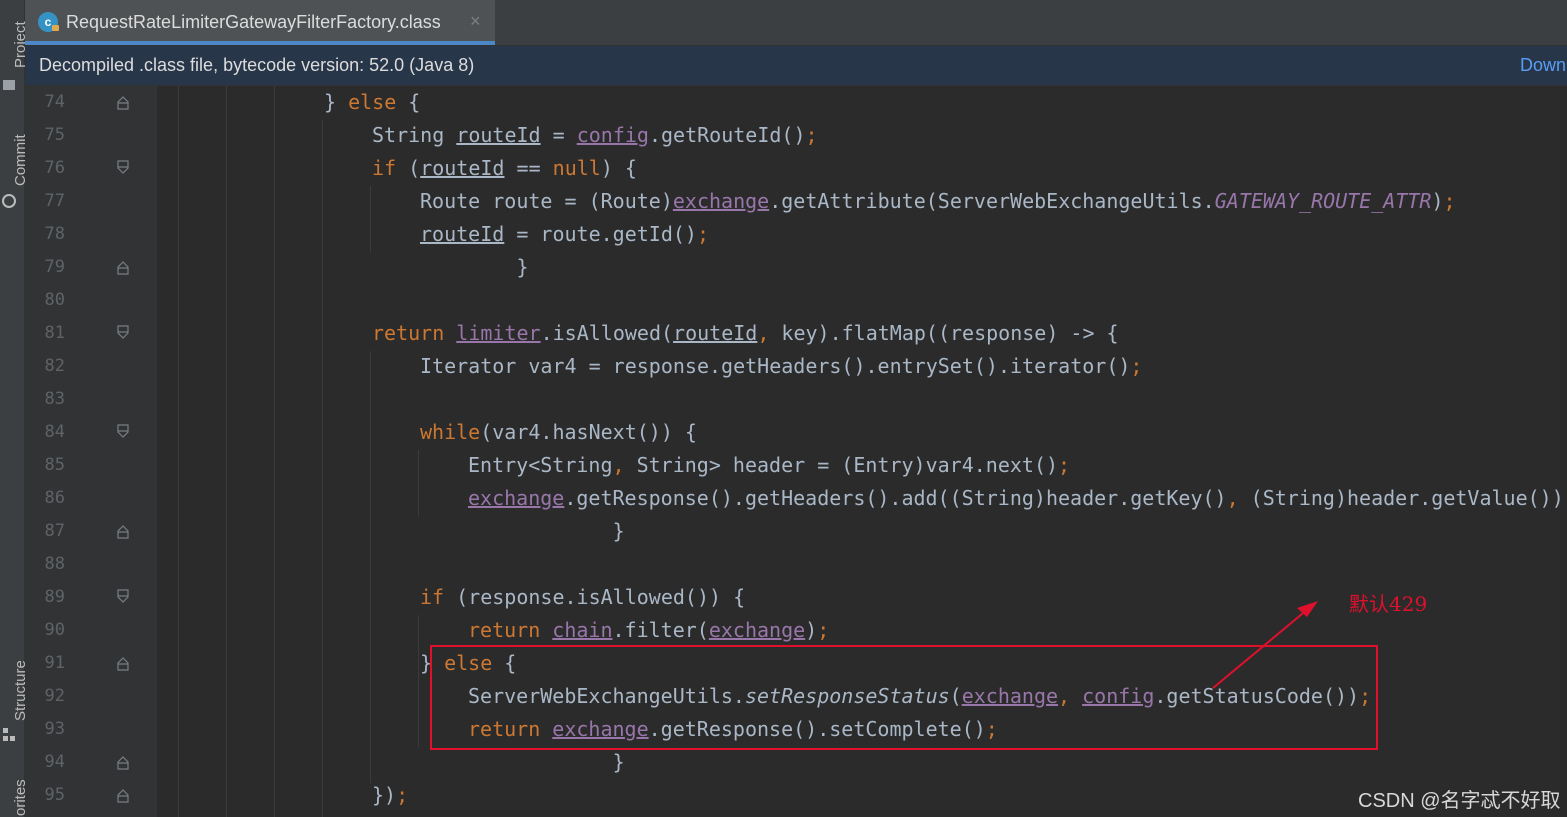 Image resolution: width=1567 pixels, height=817 pixels. Describe the element at coordinates (54, 300) in the screenshot. I see `line-number: 80` at that location.